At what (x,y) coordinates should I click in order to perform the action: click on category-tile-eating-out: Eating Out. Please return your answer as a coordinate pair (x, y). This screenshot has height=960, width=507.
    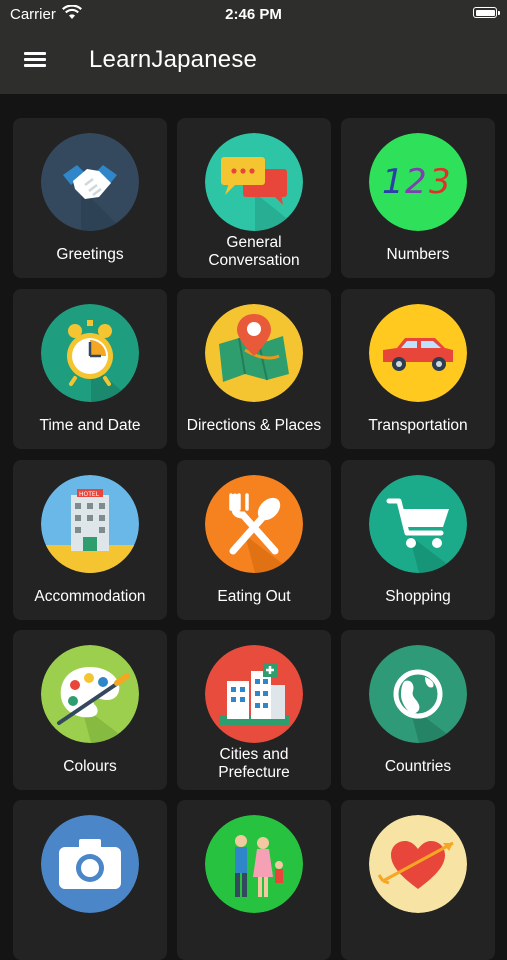
    Looking at the image, I should click on (254, 540).